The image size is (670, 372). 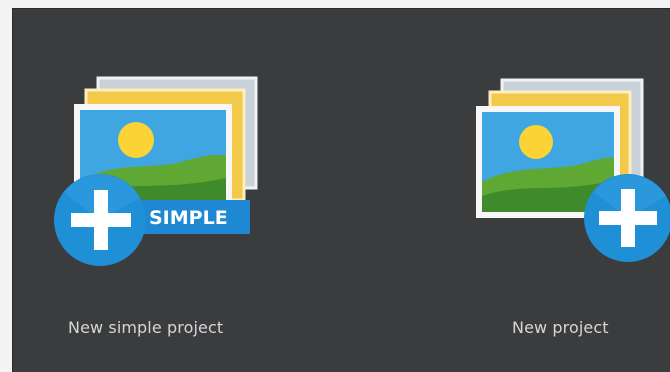 What do you see at coordinates (188, 218) in the screenshot?
I see `simple-tag-text: SIMPLE` at bounding box center [188, 218].